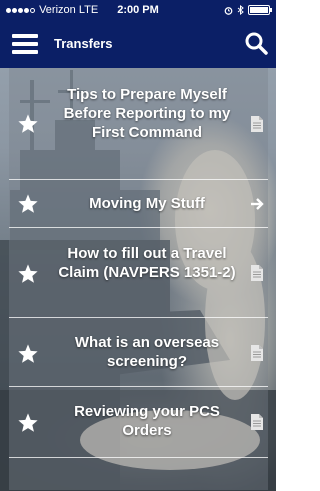  Describe the element at coordinates (147, 352) in the screenshot. I see `list-item-label: What is an overseas screening?` at that location.